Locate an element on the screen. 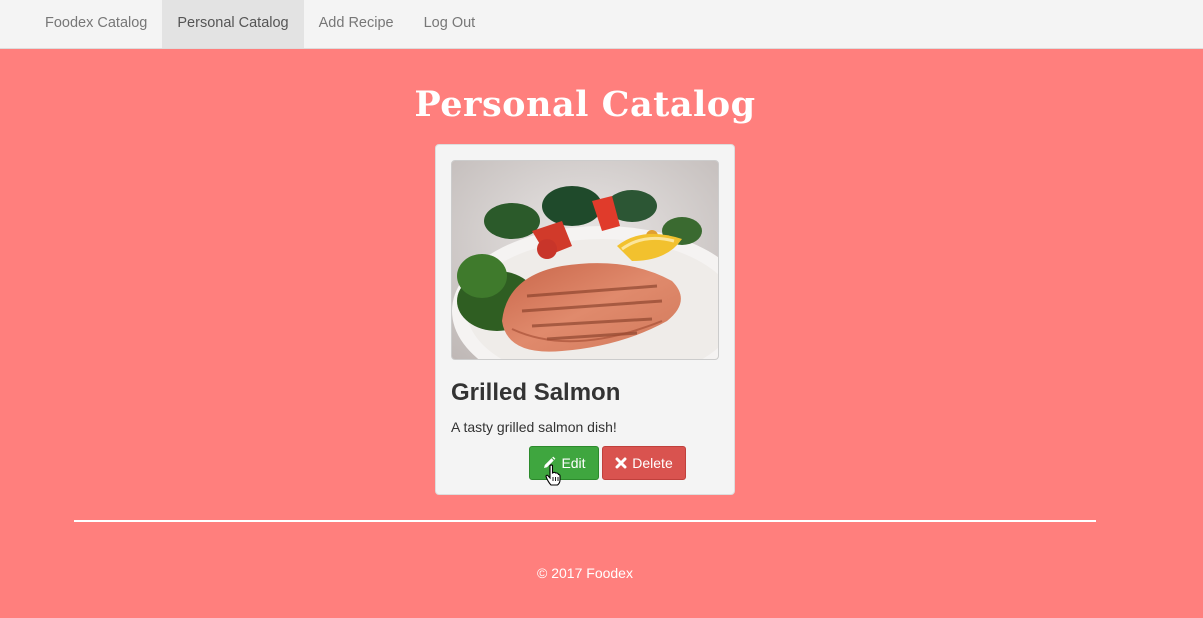 This screenshot has width=1203, height=618. delete-label: Delete is located at coordinates (652, 463).